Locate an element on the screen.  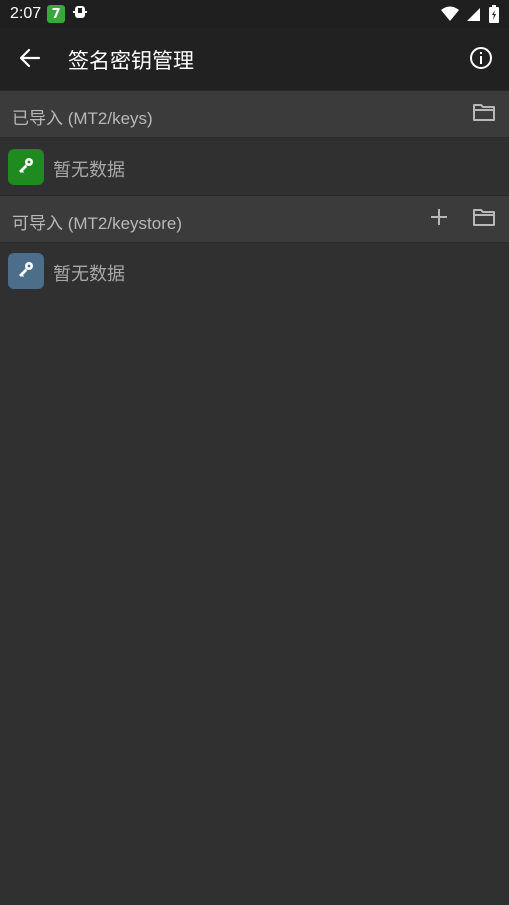
page-title: 签名密钥管理 is located at coordinates (131, 61).